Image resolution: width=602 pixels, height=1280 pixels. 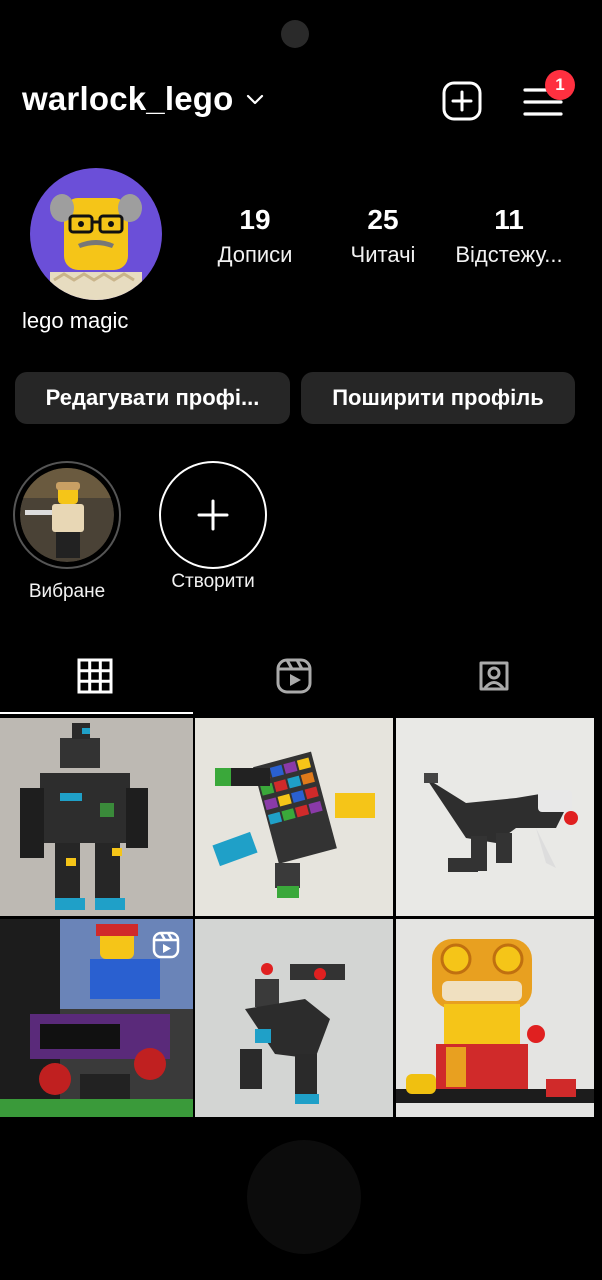 I want to click on avatar, so click(x=96, y=234).